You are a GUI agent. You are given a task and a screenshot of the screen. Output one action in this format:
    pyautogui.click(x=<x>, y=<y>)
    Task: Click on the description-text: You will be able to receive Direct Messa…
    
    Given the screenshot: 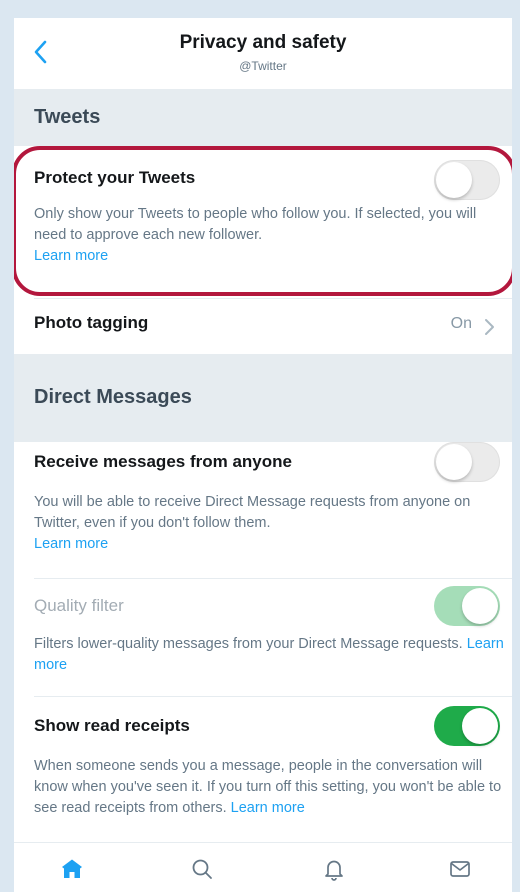 What is the action you would take?
    pyautogui.click(x=252, y=512)
    